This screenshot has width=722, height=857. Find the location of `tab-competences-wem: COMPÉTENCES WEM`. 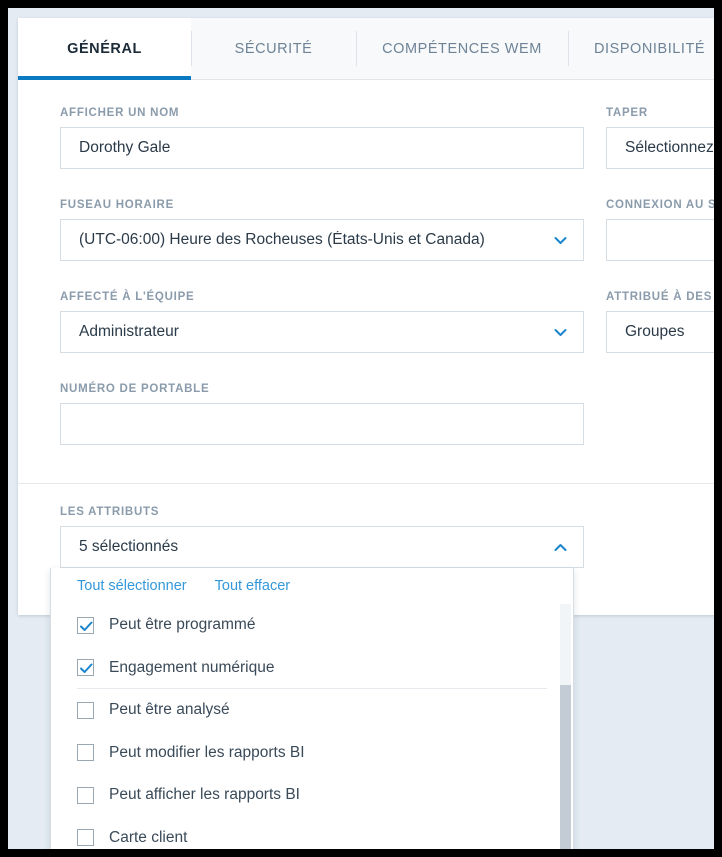

tab-competences-wem: COMPÉTENCES WEM is located at coordinates (462, 48).